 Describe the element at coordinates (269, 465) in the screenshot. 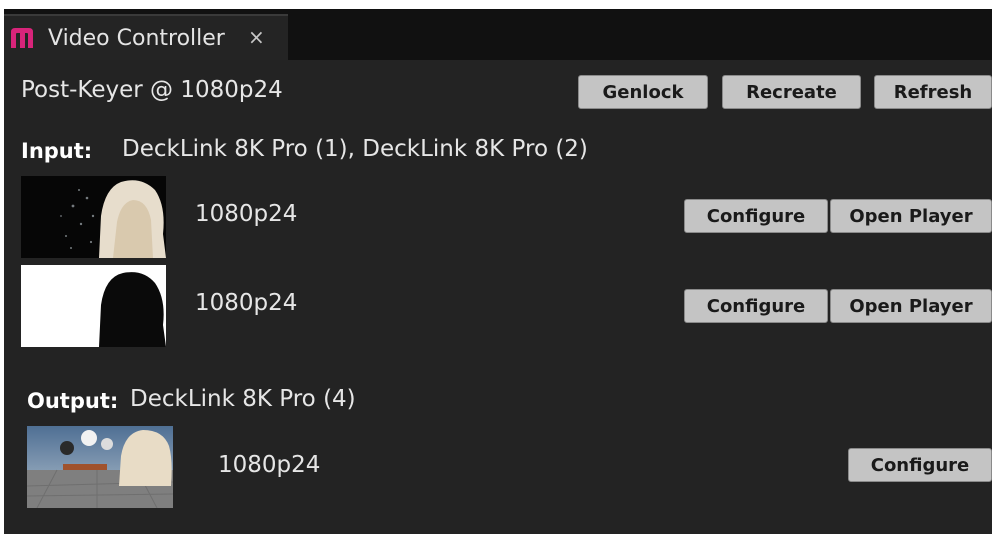

I see `output-format: 1080p24` at that location.